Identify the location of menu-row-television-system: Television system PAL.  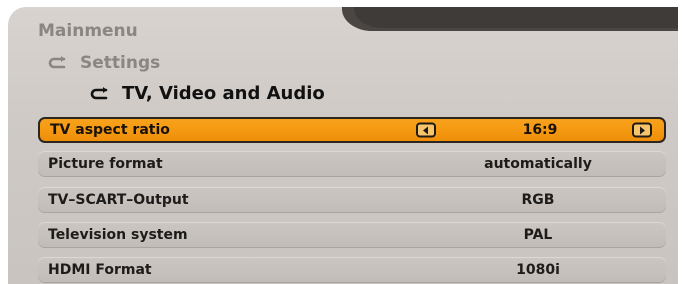
(352, 235).